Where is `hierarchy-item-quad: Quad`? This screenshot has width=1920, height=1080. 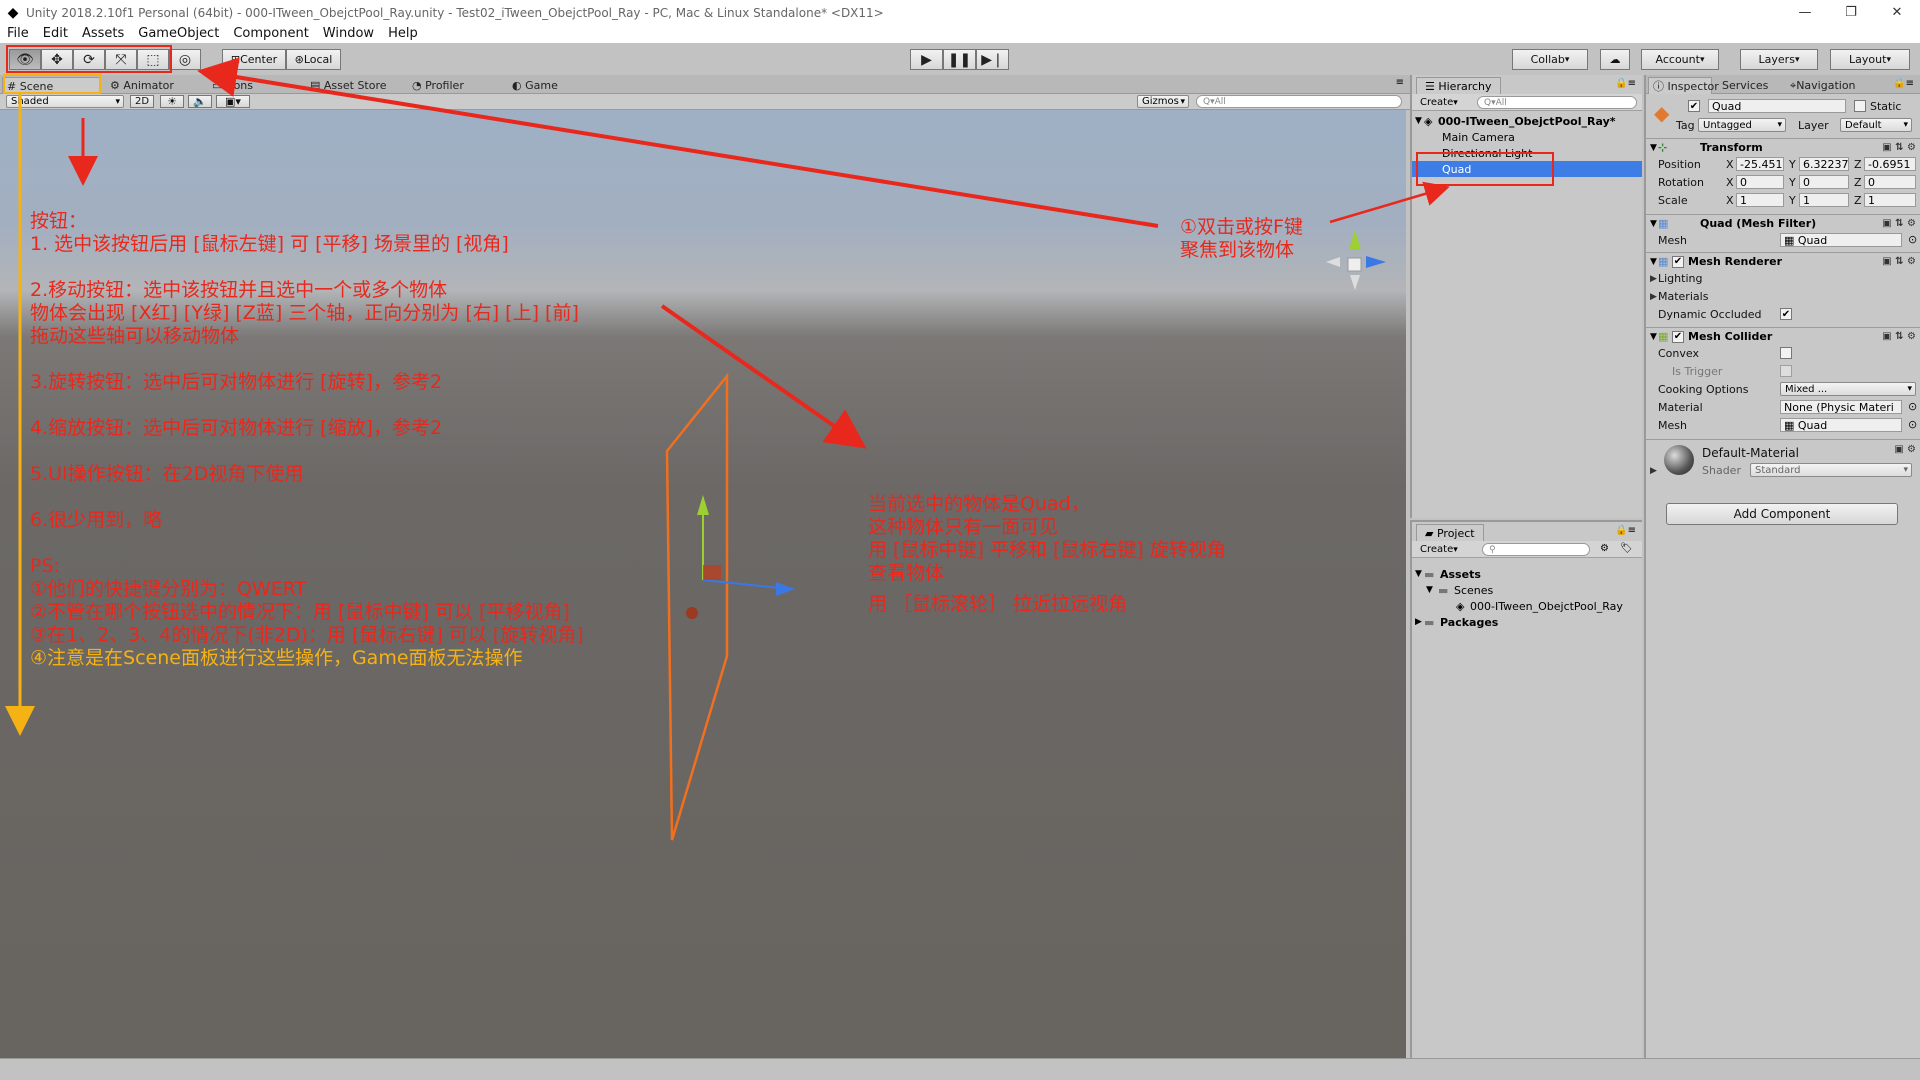
hierarchy-item-quad: Quad is located at coordinates (1527, 169).